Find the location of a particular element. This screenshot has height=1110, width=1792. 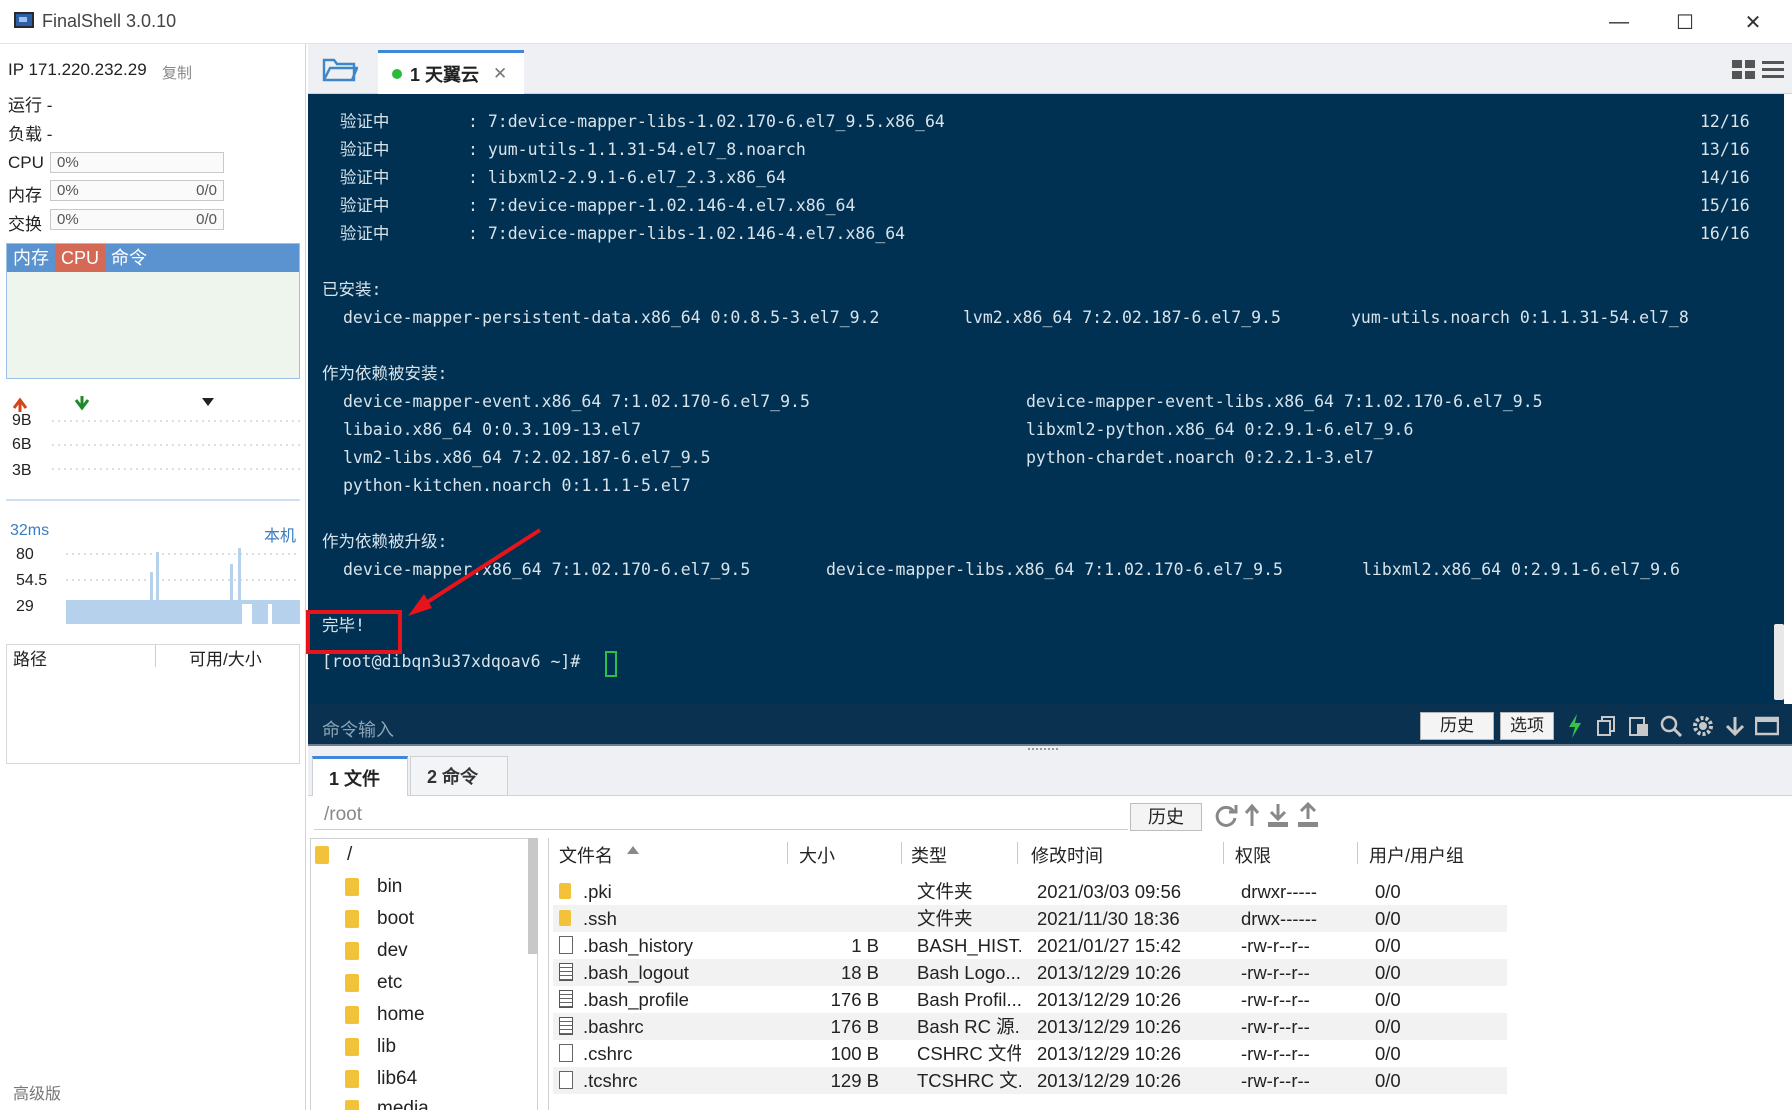

cell-mtime: 2021/11/30 18:36 is located at coordinates (1108, 918).